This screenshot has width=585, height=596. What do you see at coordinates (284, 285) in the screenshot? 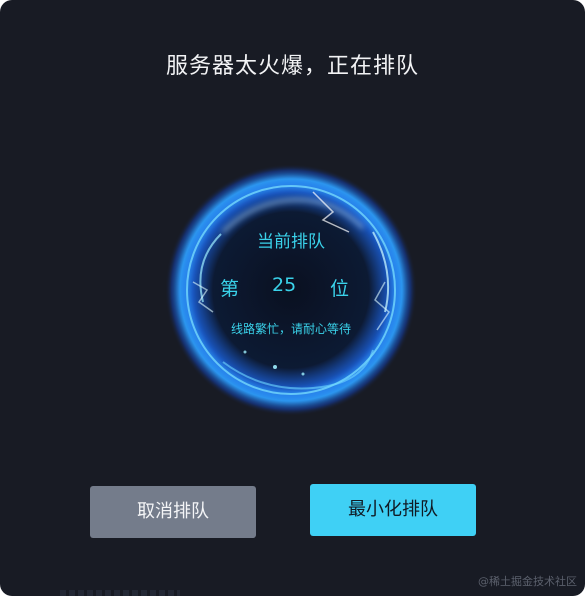
I see `position-number: 25` at bounding box center [284, 285].